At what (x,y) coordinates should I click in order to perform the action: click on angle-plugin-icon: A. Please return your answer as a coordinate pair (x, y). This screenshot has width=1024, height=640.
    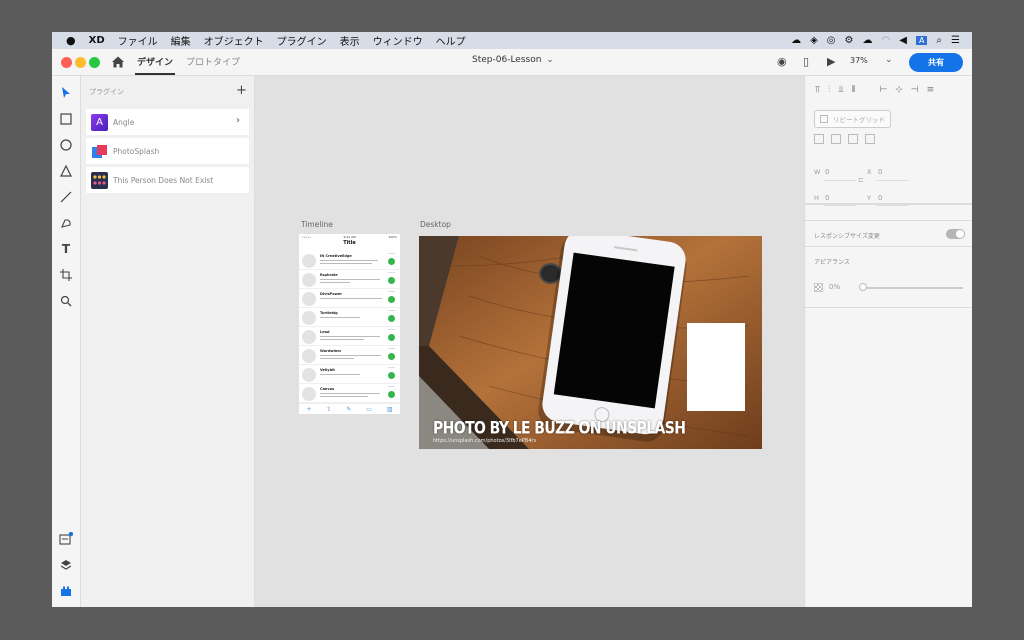
    Looking at the image, I should click on (99, 122).